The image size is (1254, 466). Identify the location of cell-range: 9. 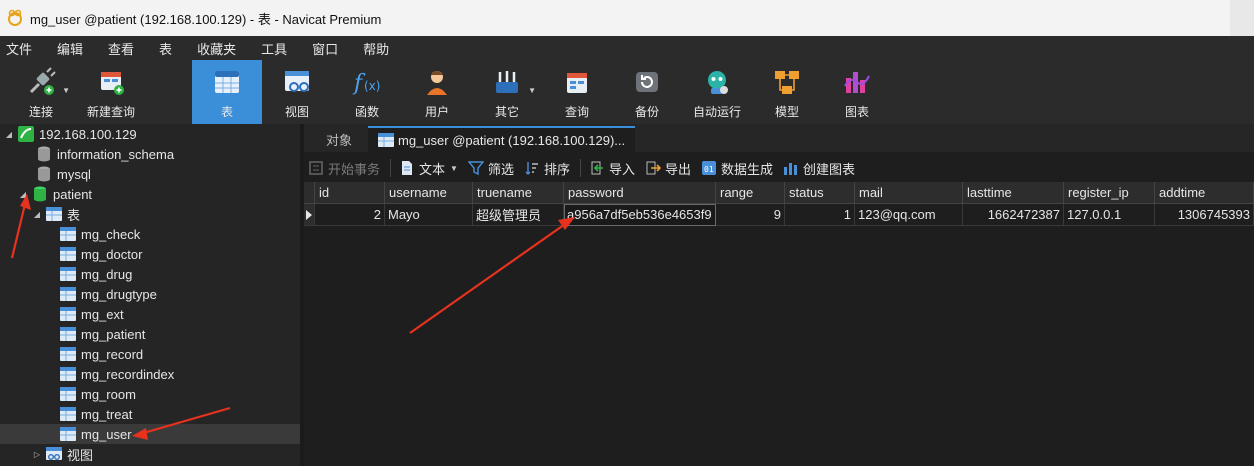
(750, 215).